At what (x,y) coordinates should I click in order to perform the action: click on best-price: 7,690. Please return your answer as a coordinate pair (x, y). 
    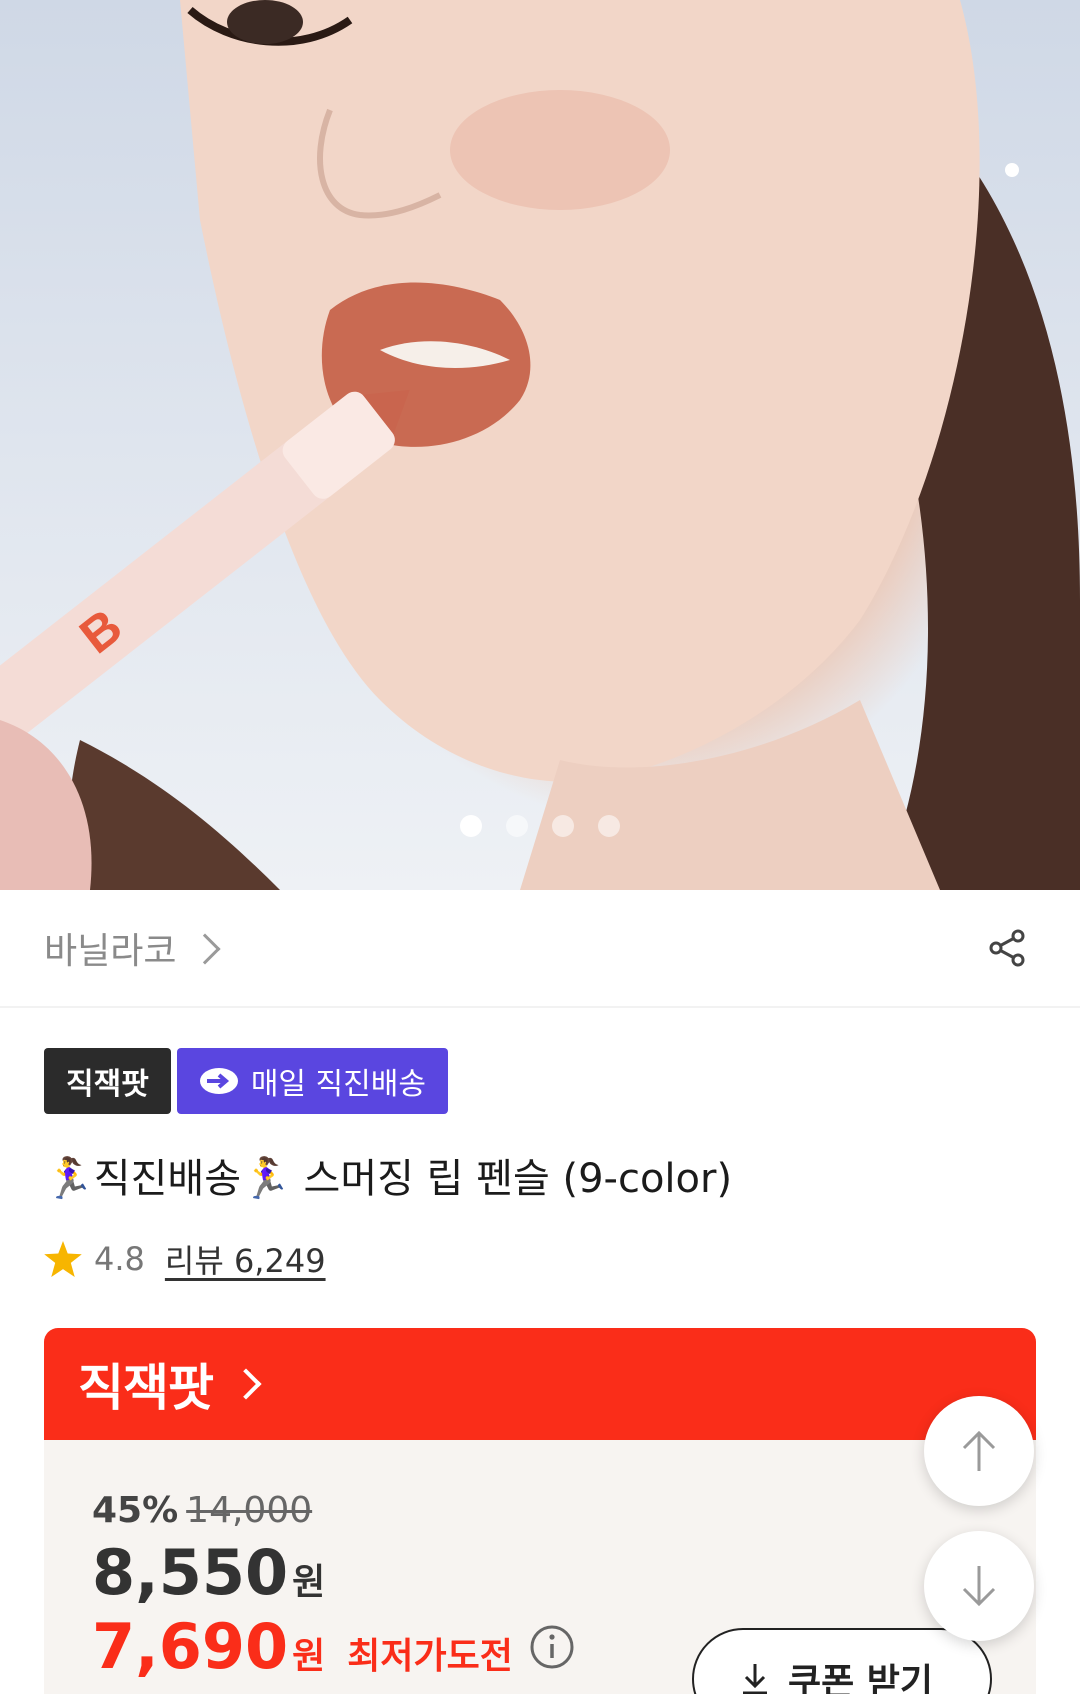
    Looking at the image, I should click on (190, 1646).